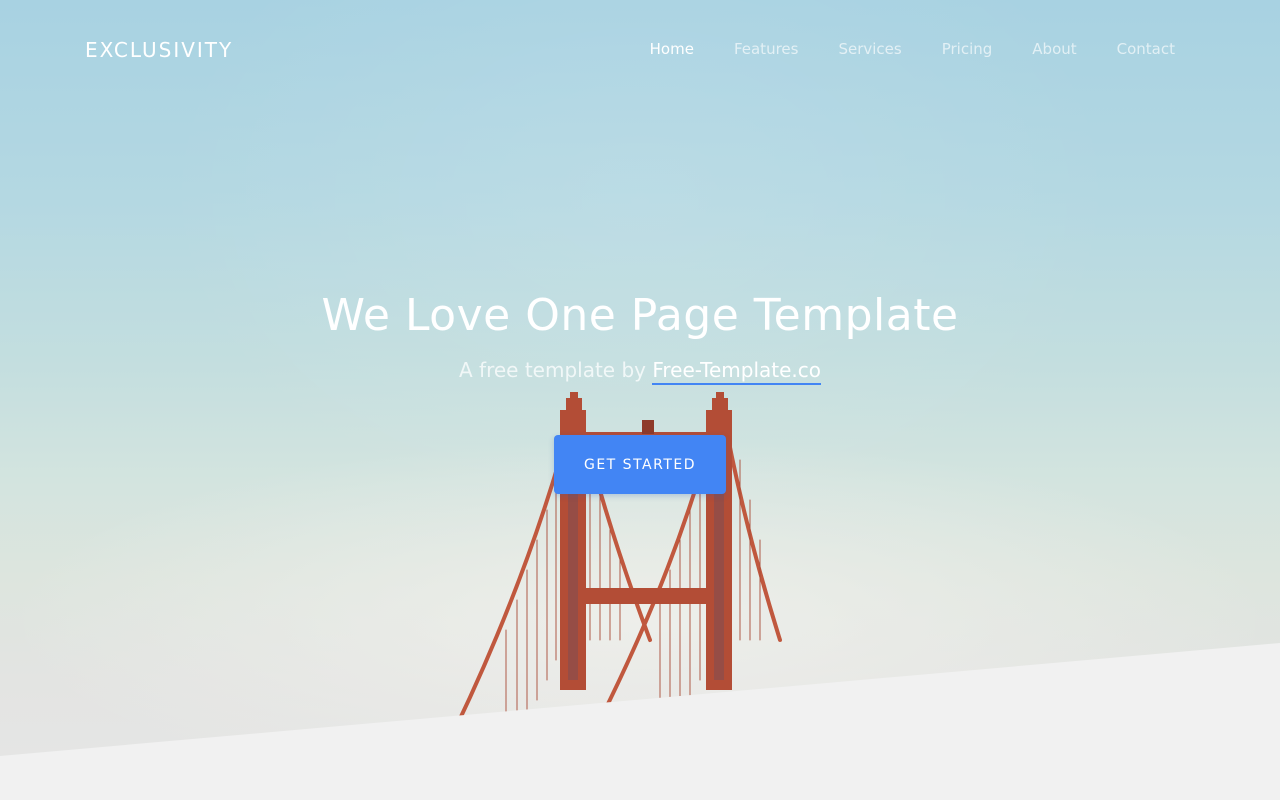  What do you see at coordinates (967, 49) in the screenshot?
I see `nav-item-pricing: Pricing` at bounding box center [967, 49].